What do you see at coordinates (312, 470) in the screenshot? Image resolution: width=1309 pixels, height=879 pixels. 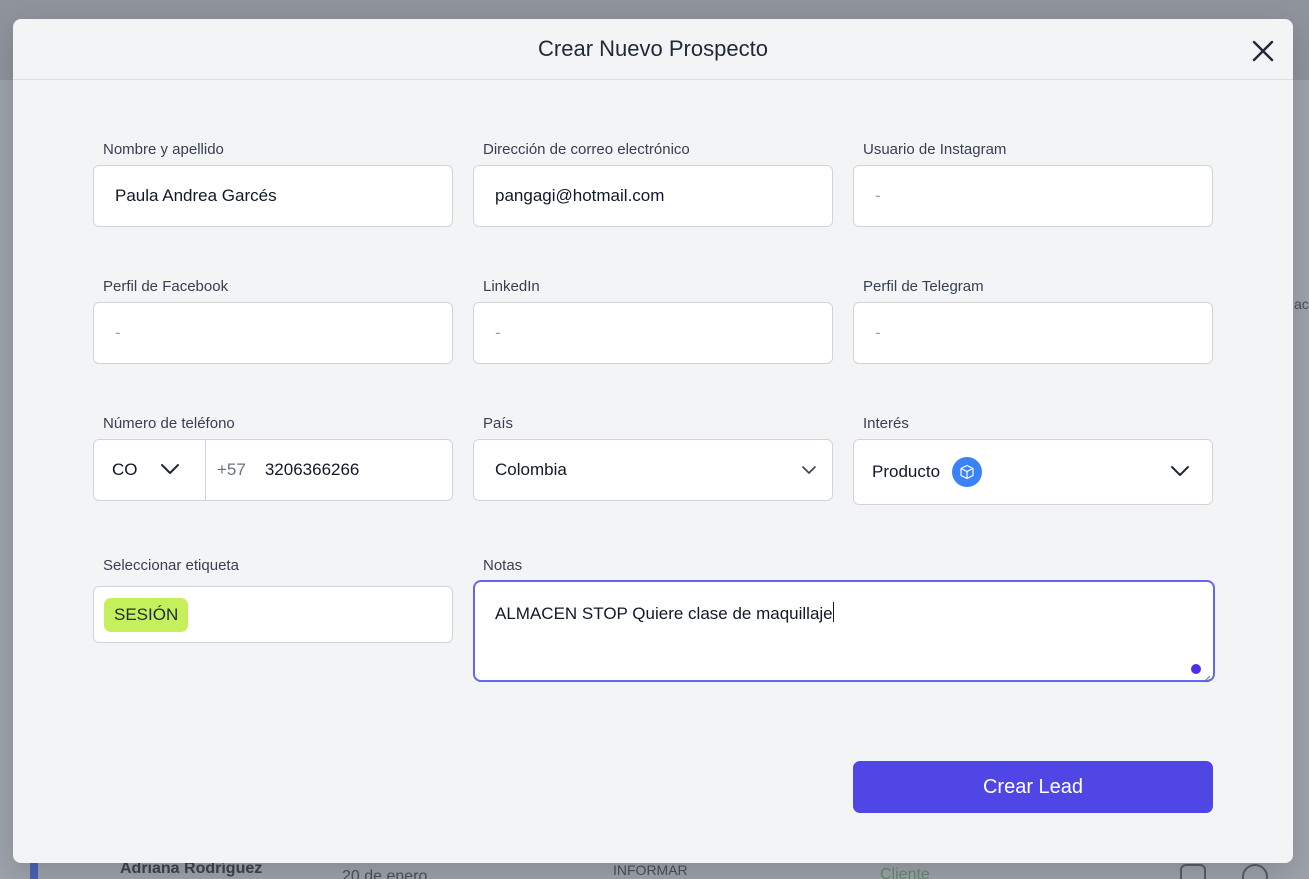 I see `phone-number-input: 3206366266` at bounding box center [312, 470].